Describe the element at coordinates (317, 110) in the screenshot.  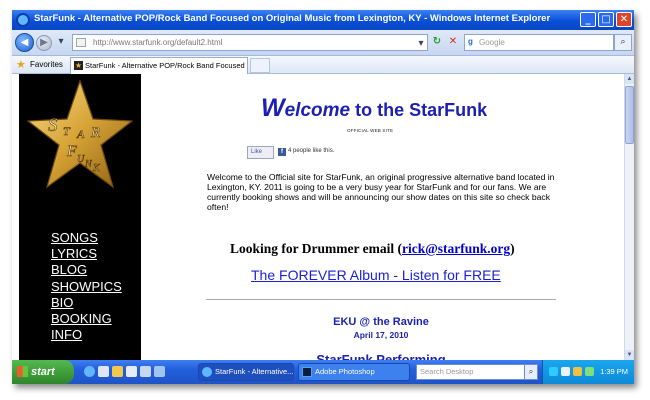
I see `welcome-elcome: elcome` at that location.